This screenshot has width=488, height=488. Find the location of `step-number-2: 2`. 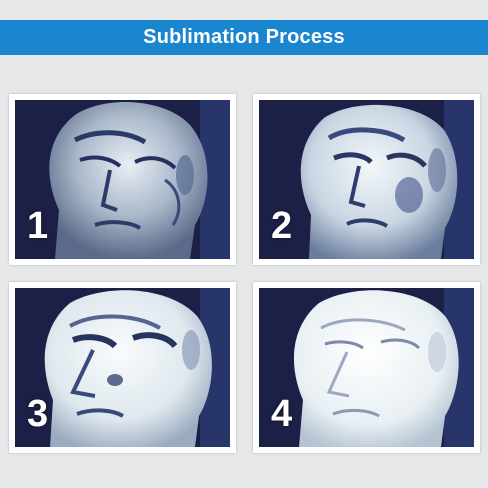

step-number-2: 2 is located at coordinates (282, 226).